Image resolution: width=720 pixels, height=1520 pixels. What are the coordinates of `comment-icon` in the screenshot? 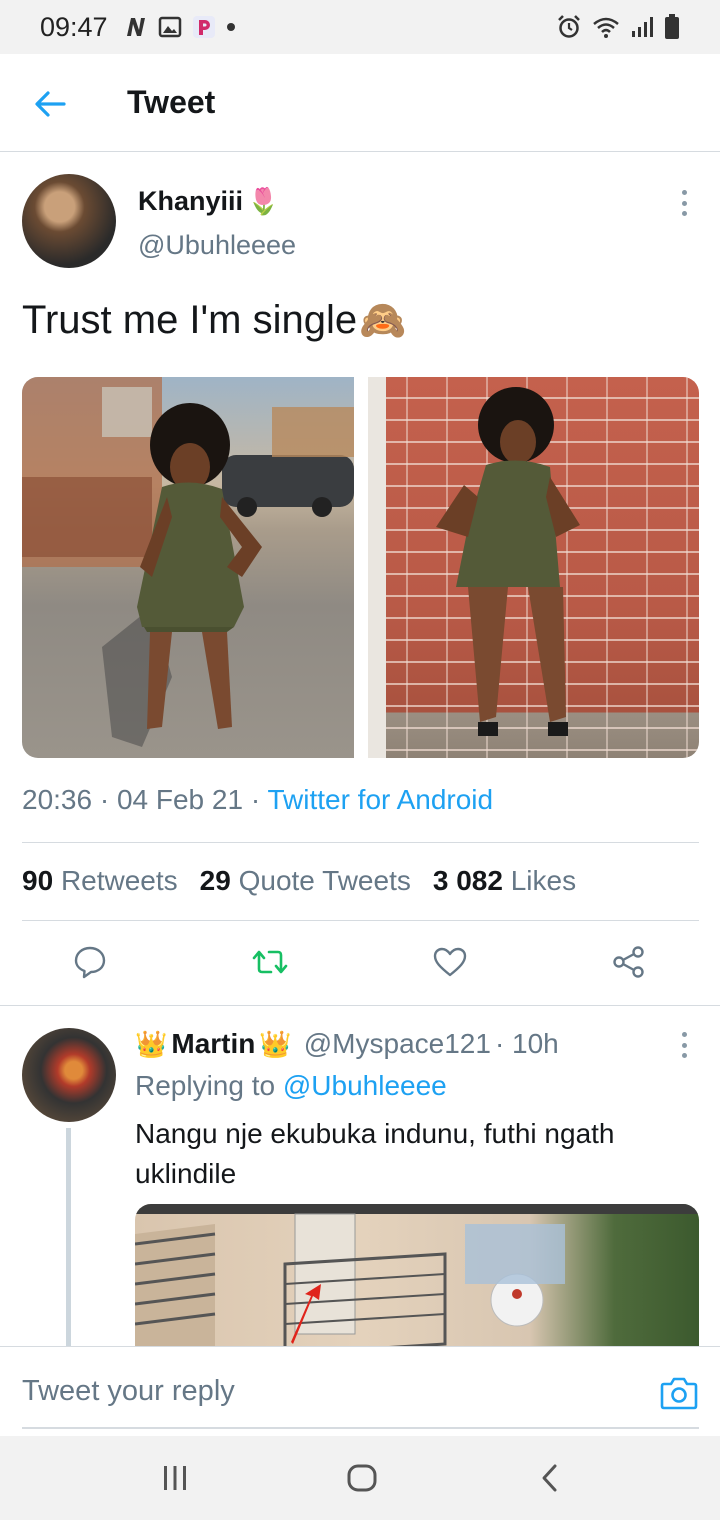 It's located at (90, 962).